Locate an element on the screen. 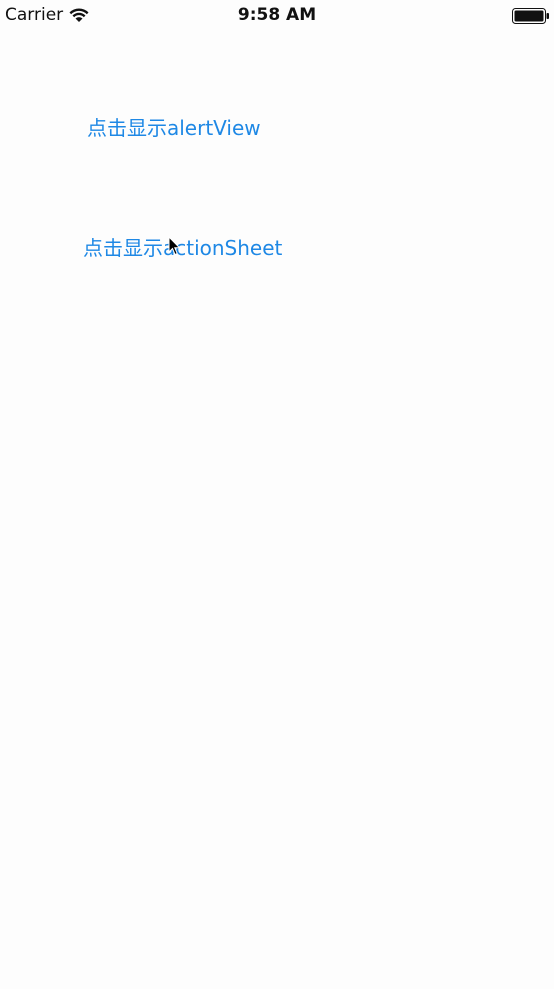  status-bar: Carrier 9:58 AM is located at coordinates (277, 16).